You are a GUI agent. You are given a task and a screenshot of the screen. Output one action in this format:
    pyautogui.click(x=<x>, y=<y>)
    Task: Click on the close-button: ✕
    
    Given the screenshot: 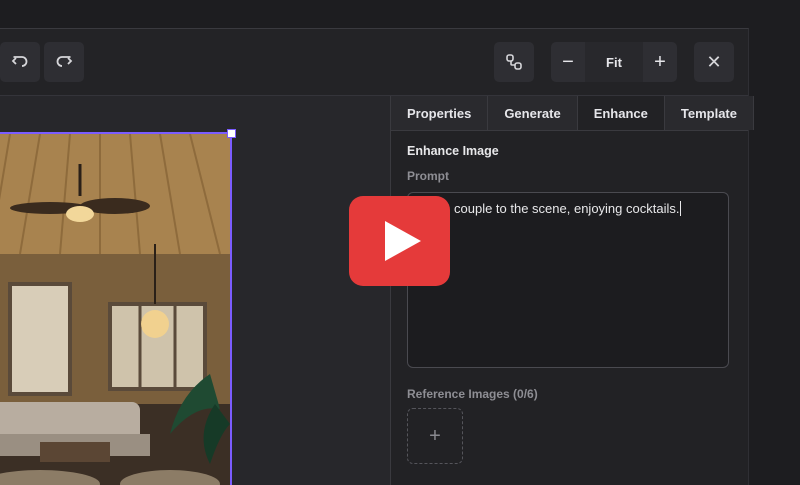 What is the action you would take?
    pyautogui.click(x=714, y=62)
    